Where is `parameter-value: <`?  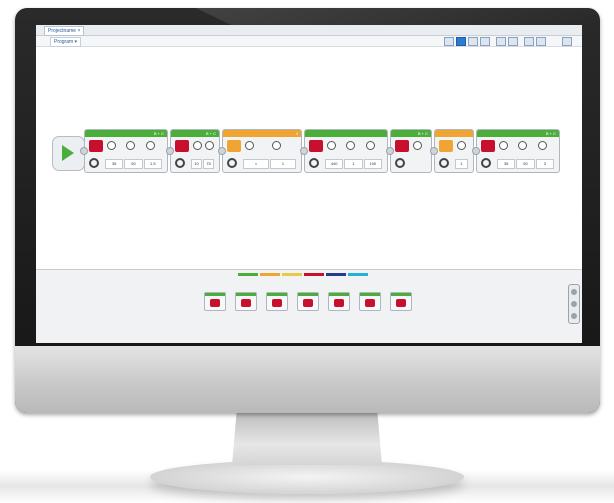 parameter-value: < is located at coordinates (256, 164).